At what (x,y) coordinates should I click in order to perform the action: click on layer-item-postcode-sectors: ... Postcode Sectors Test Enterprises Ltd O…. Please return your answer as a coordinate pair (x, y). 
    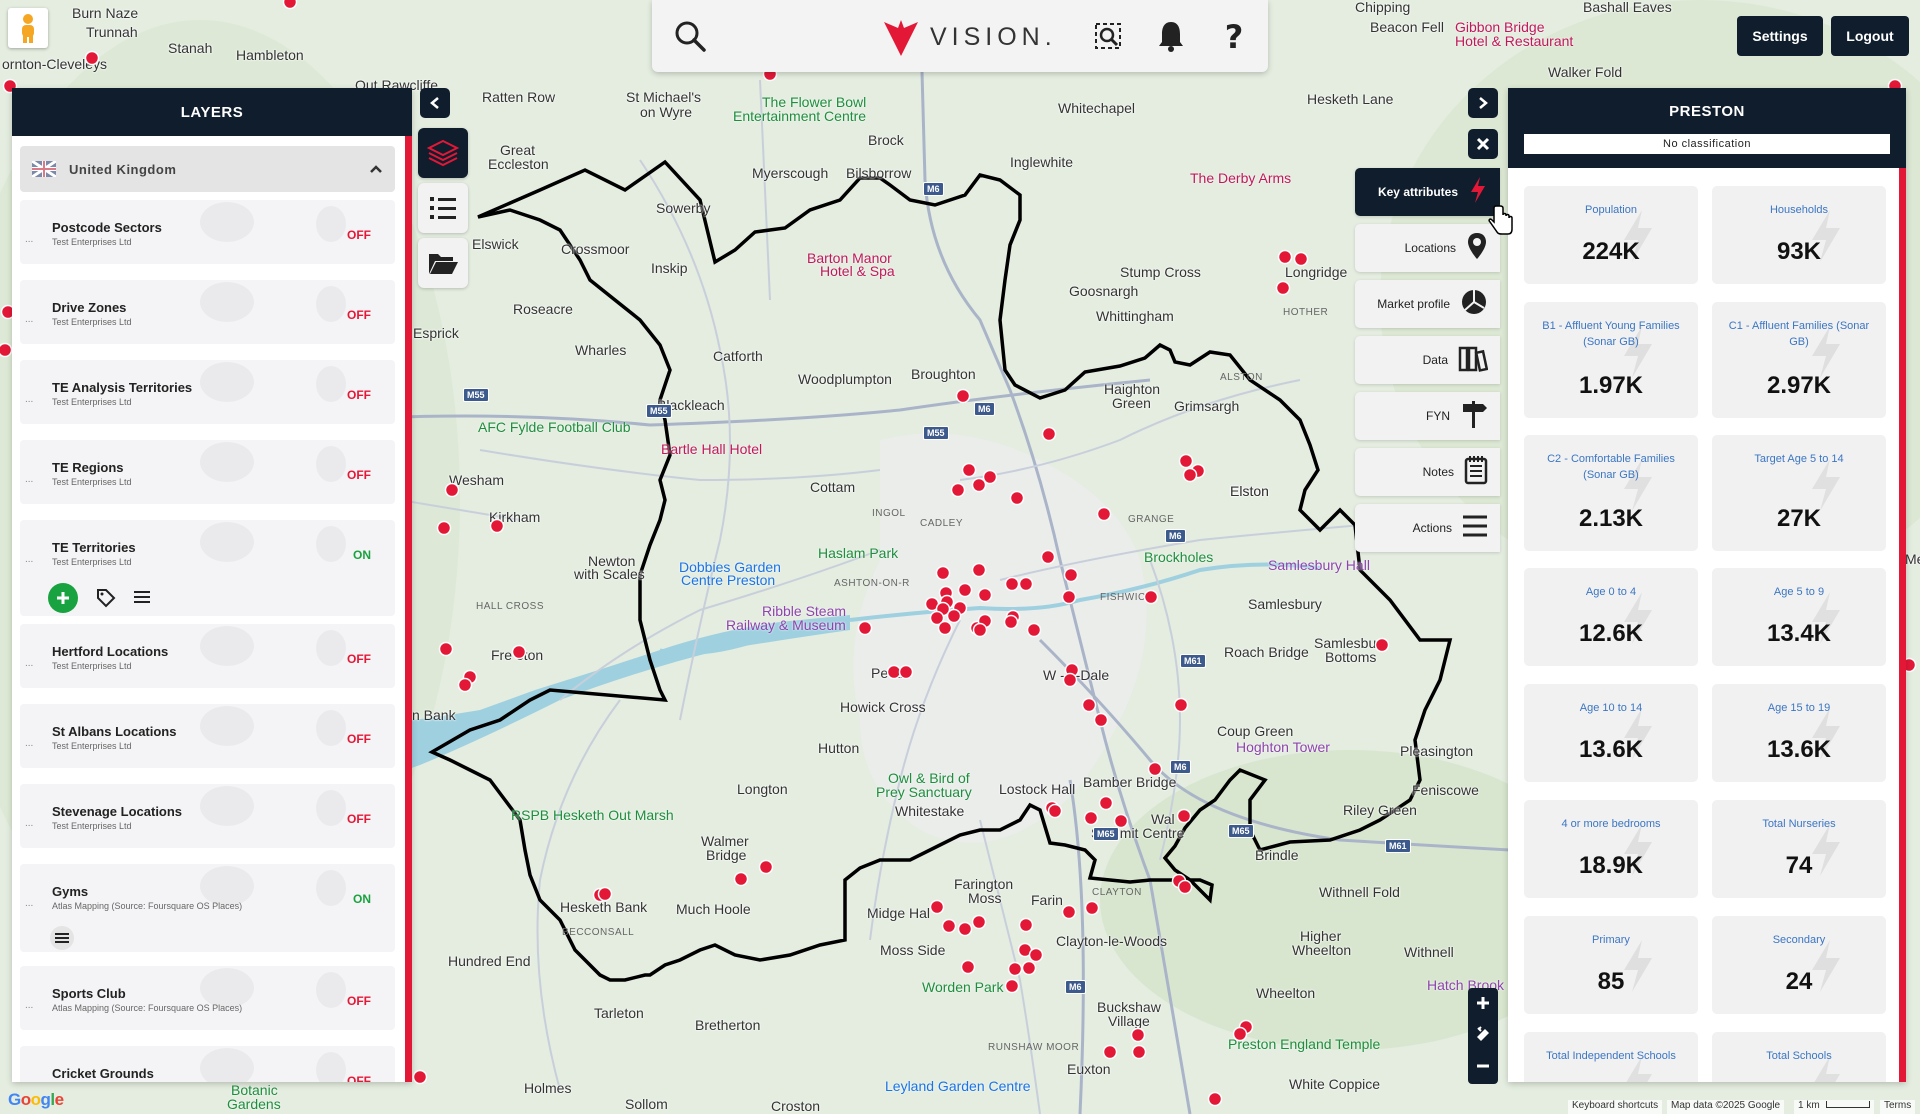
    Looking at the image, I should click on (207, 232).